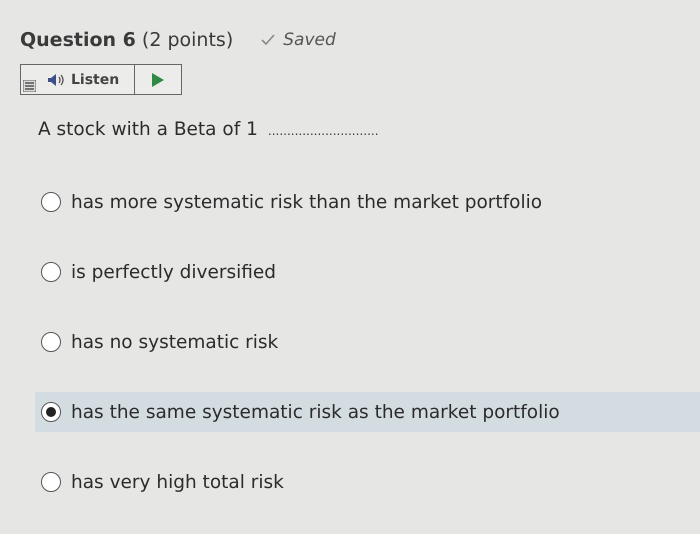 The height and width of the screenshot is (534, 700). Describe the element at coordinates (309, 40) in the screenshot. I see `saved-status: Saved` at that location.